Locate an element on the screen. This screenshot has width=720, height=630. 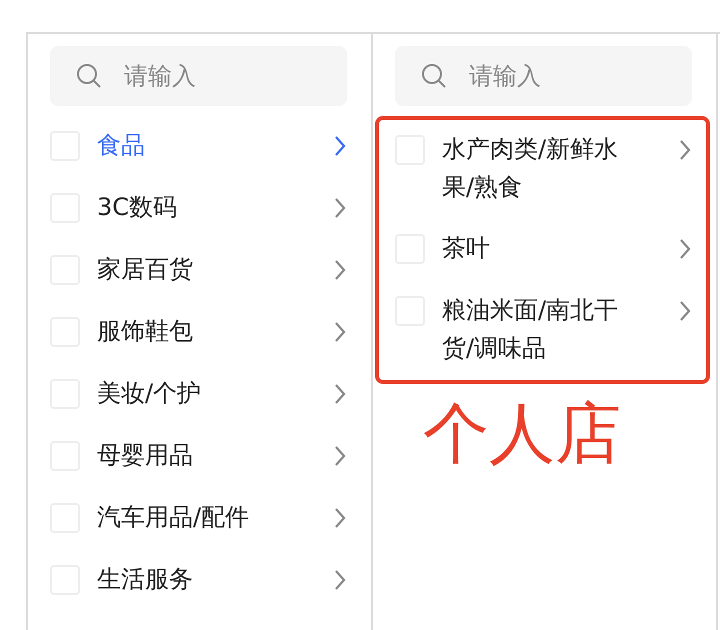
category-item: 食品 is located at coordinates (207, 145).